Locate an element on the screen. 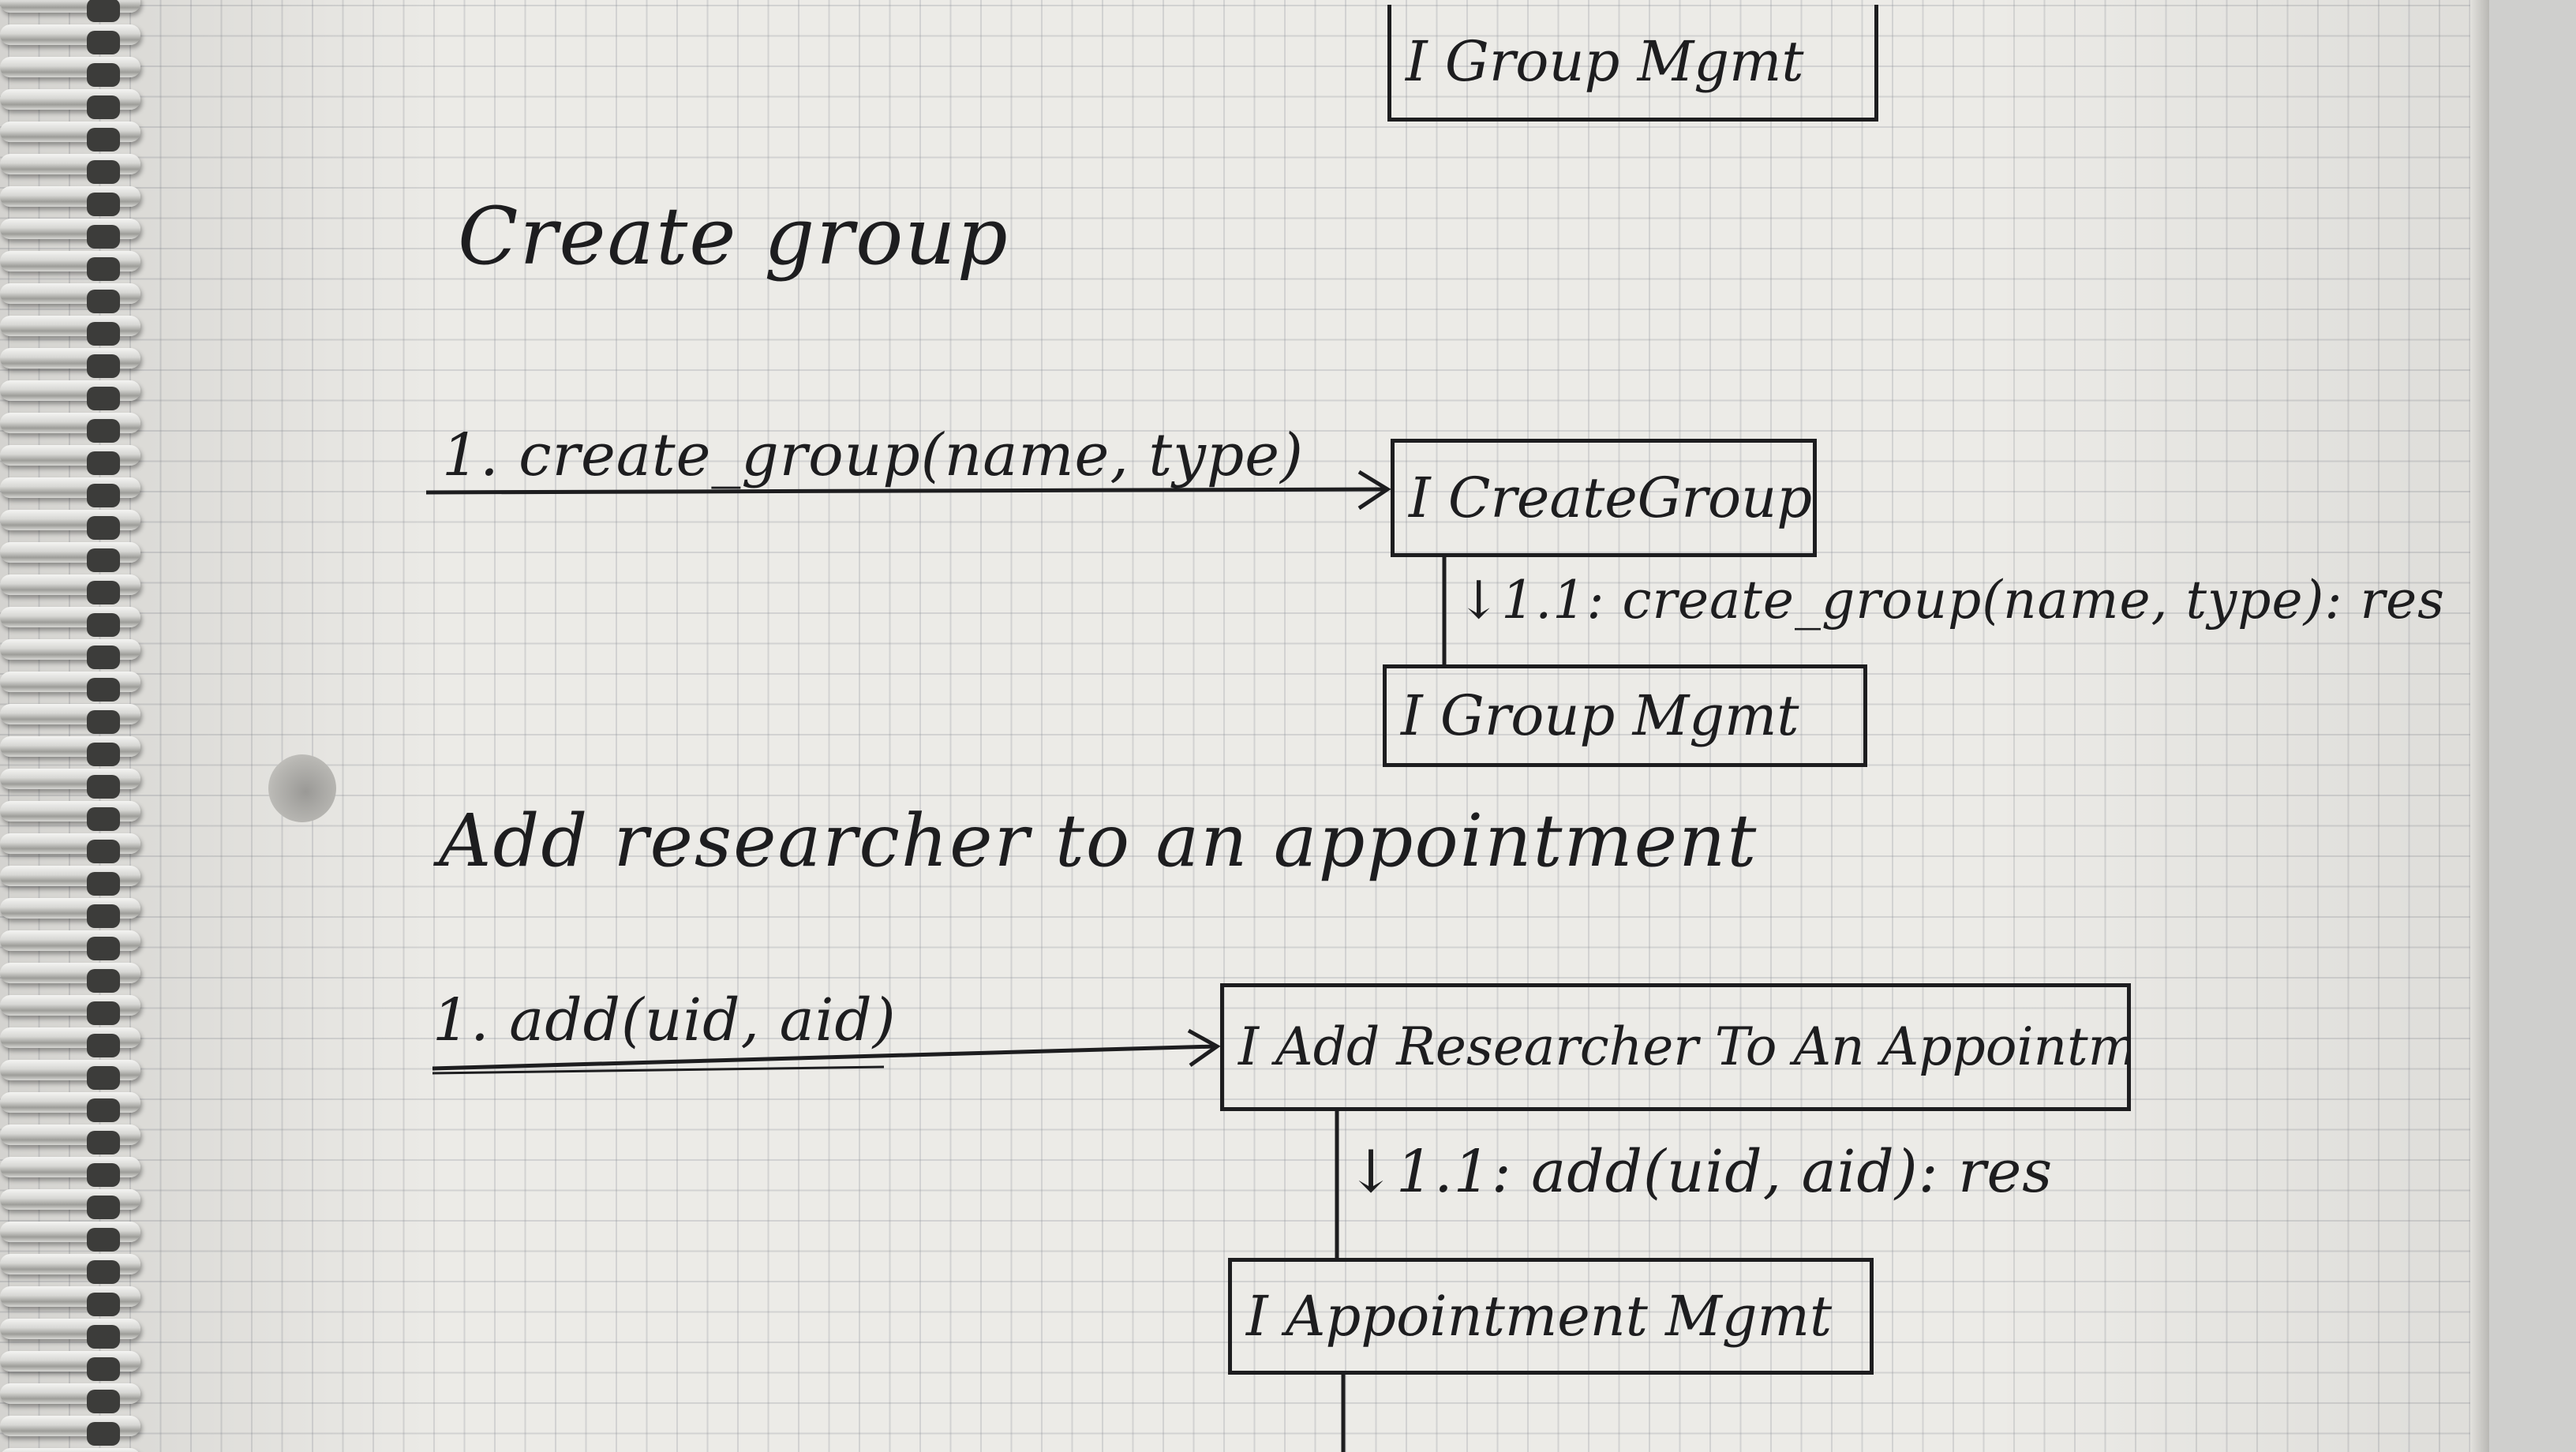  add-researcher-target-label: I Appointment Mgmt is located at coordinates (1539, 1316).